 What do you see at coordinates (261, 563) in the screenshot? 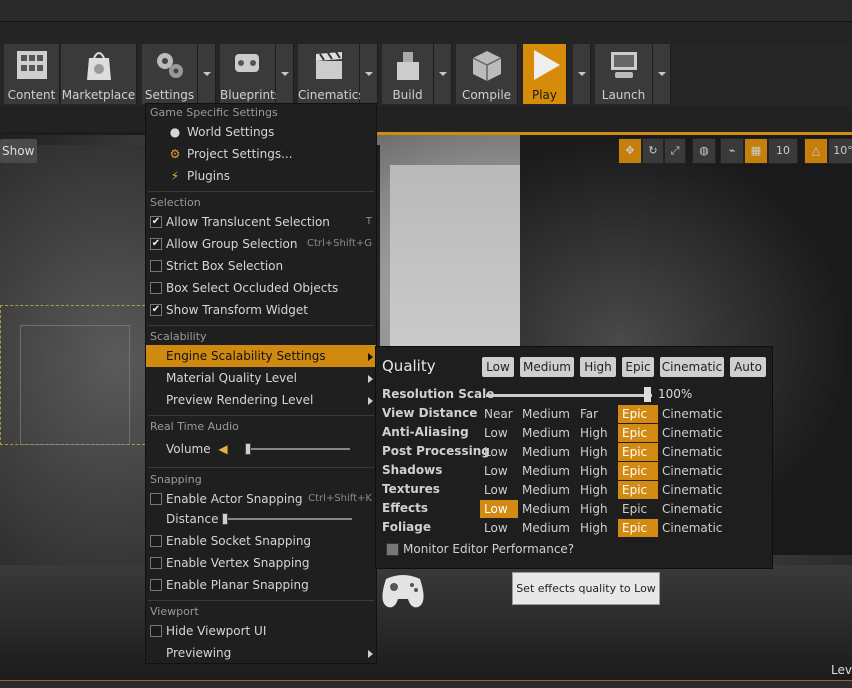
I see `menu-enable-vertex-snapping: Enable Vertex Snapping` at bounding box center [261, 563].